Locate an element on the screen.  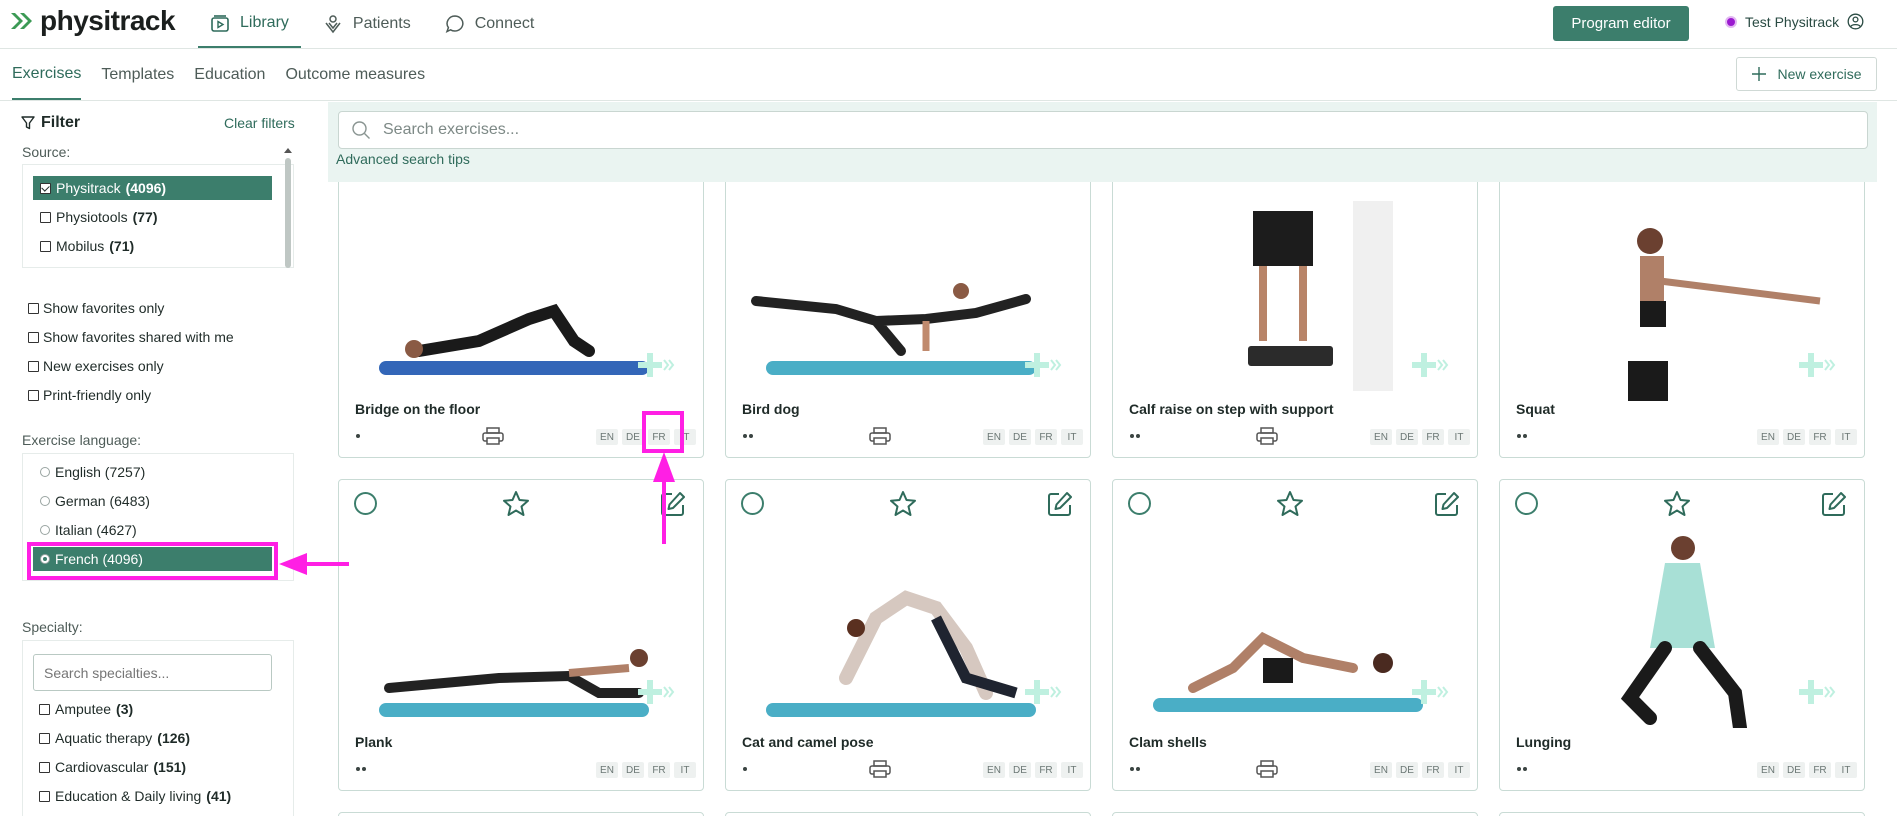
tab-exercises: Exercises is located at coordinates (47, 74).